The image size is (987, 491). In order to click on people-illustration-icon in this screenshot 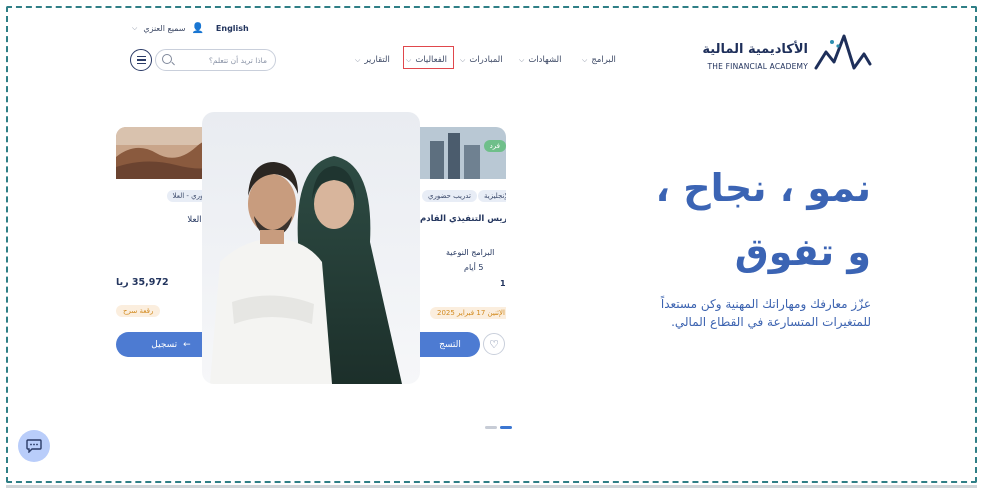, I will do `click(311, 248)`.